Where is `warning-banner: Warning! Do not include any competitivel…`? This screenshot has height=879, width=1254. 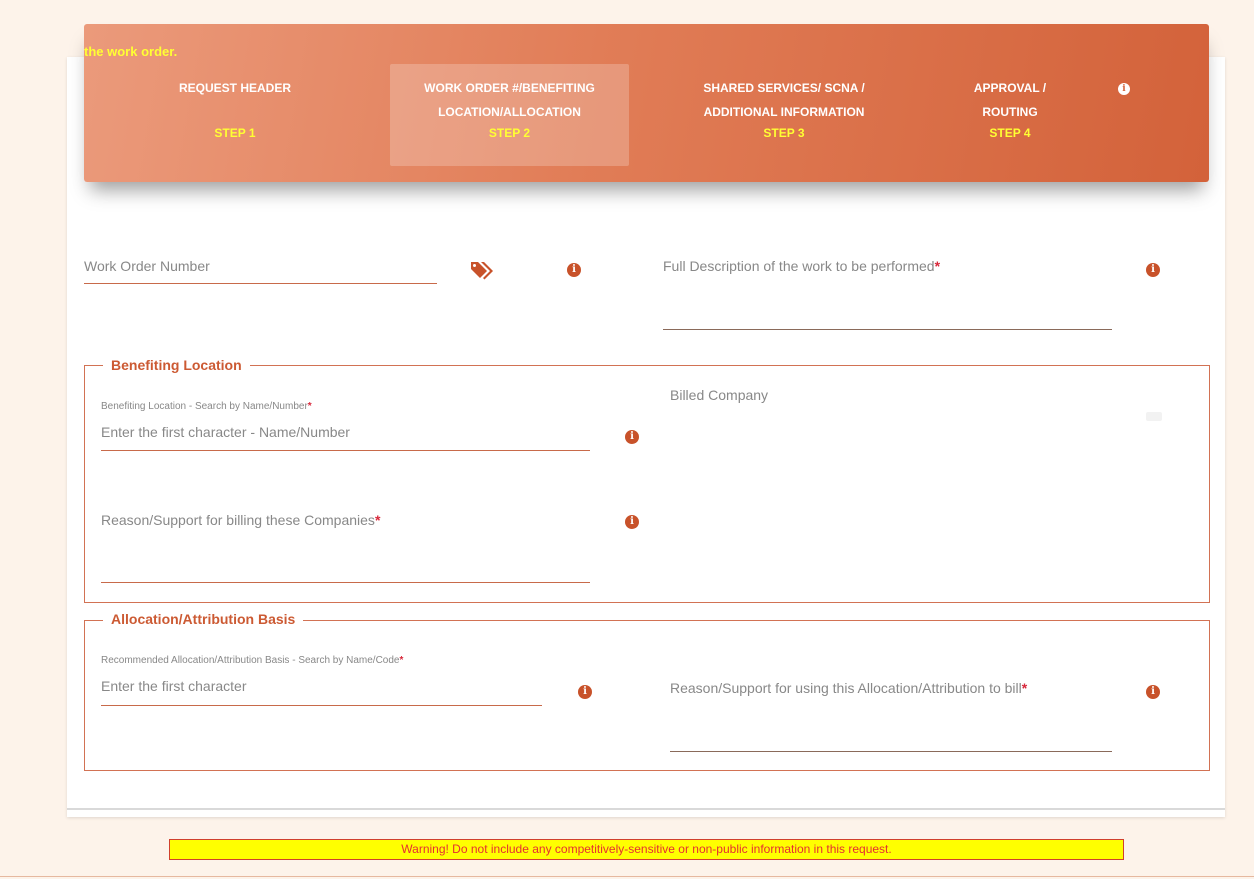
warning-banner: Warning! Do not include any competitivel… is located at coordinates (646, 849).